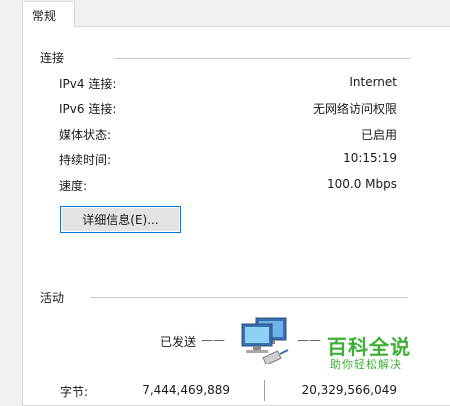 The width and height of the screenshot is (450, 406). What do you see at coordinates (361, 184) in the screenshot?
I see `speed-value: 100.0 Mbps` at bounding box center [361, 184].